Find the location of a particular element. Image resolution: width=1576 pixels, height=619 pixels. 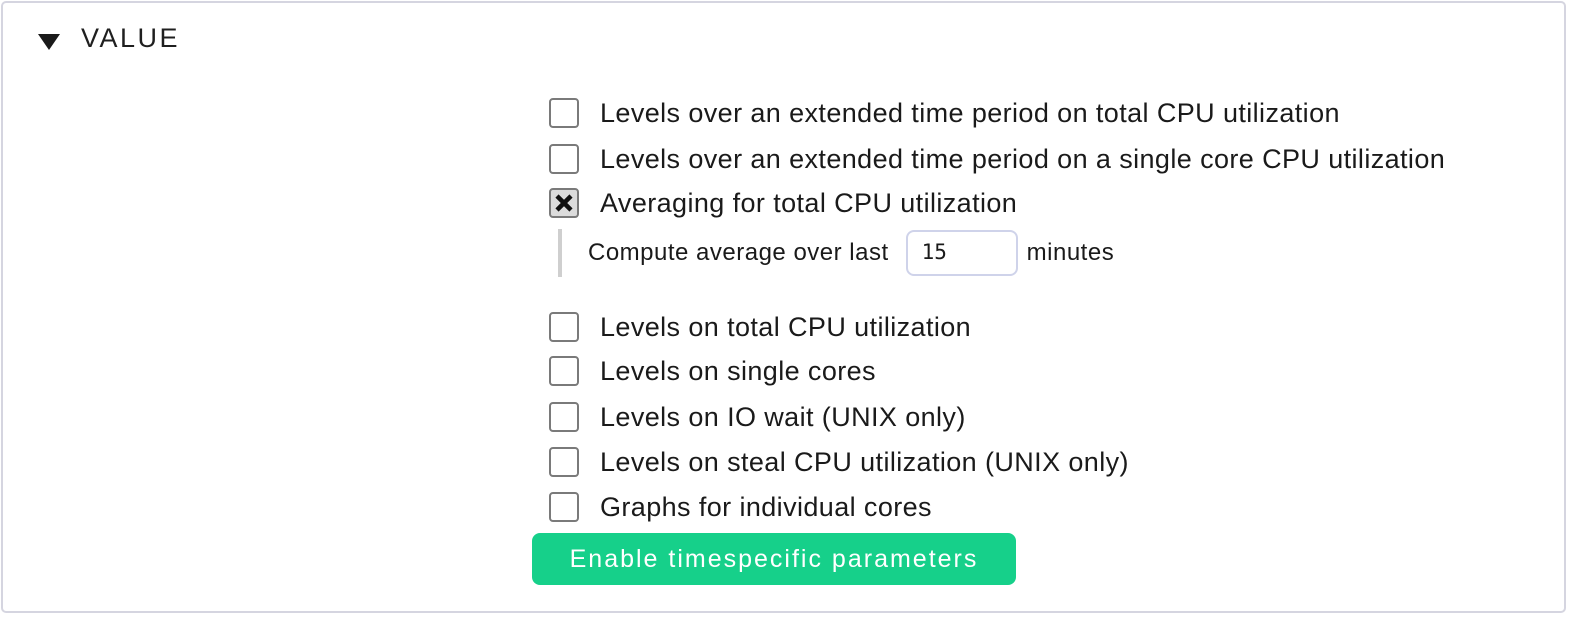

averaging-settings: Compute average over last 15 minutes is located at coordinates (836, 253).